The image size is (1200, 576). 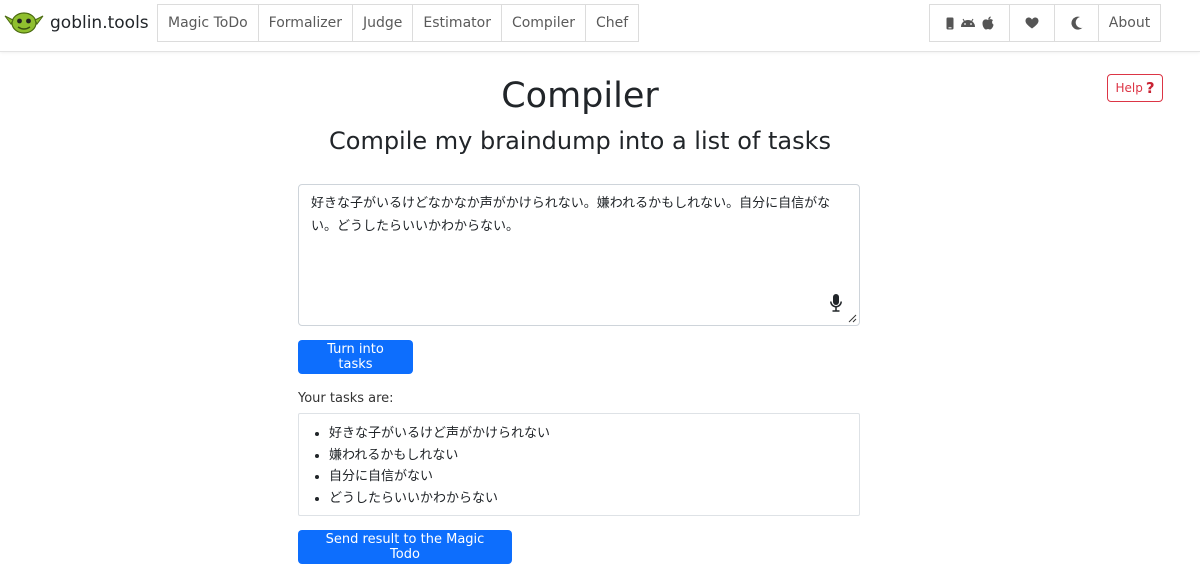 I want to click on theme-toggle-button, so click(x=1076, y=23).